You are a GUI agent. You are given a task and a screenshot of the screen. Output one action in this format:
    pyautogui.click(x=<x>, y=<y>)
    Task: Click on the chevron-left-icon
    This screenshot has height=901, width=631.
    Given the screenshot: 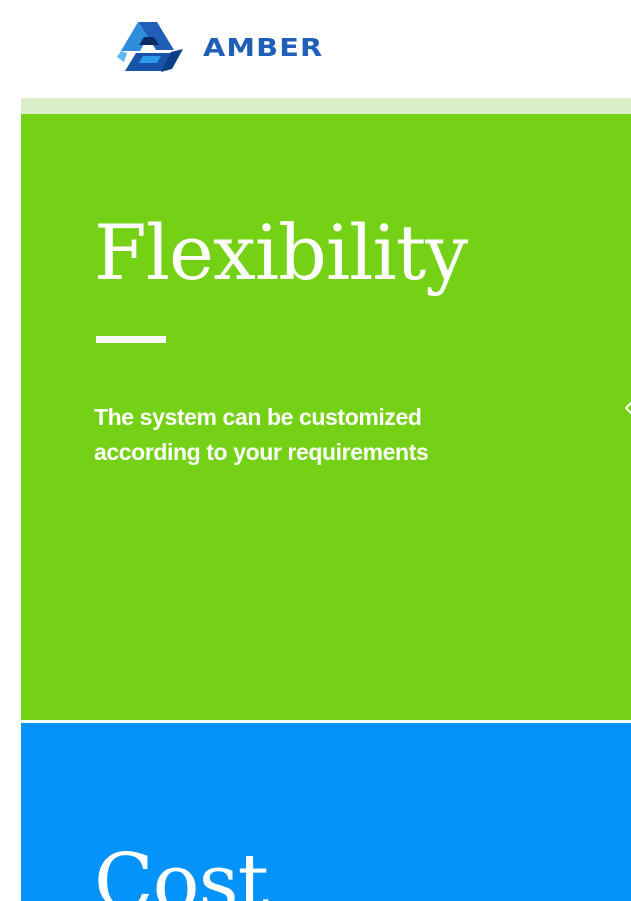 What is the action you would take?
    pyautogui.click(x=628, y=408)
    